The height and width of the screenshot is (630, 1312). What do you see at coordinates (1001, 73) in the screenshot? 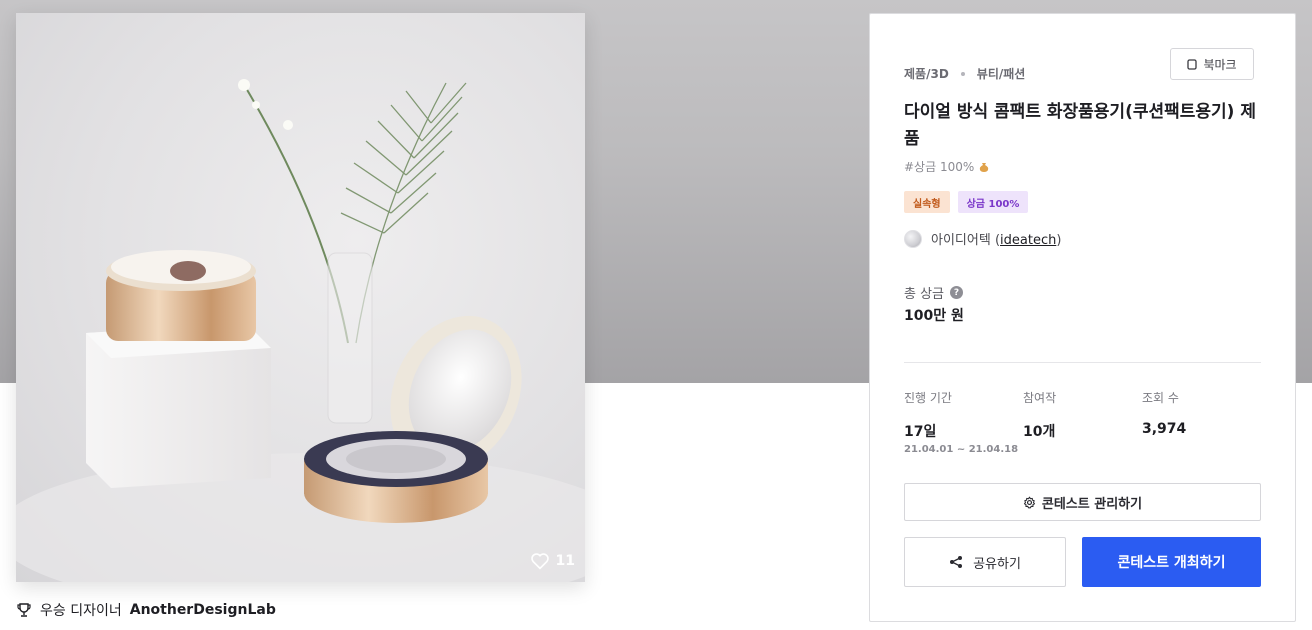
I see `subcategory: 뷰티/패션` at bounding box center [1001, 73].